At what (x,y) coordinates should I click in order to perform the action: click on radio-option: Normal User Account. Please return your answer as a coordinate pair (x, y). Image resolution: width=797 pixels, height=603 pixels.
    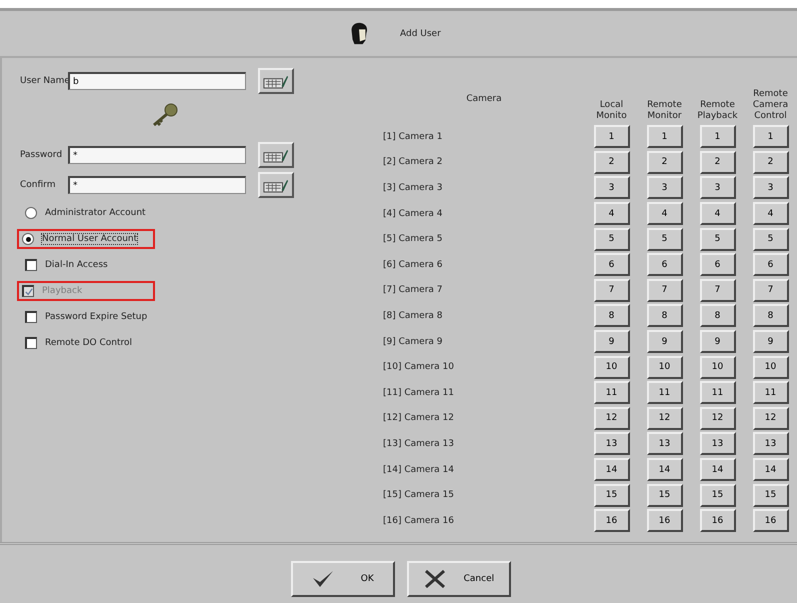
    Looking at the image, I should click on (86, 239).